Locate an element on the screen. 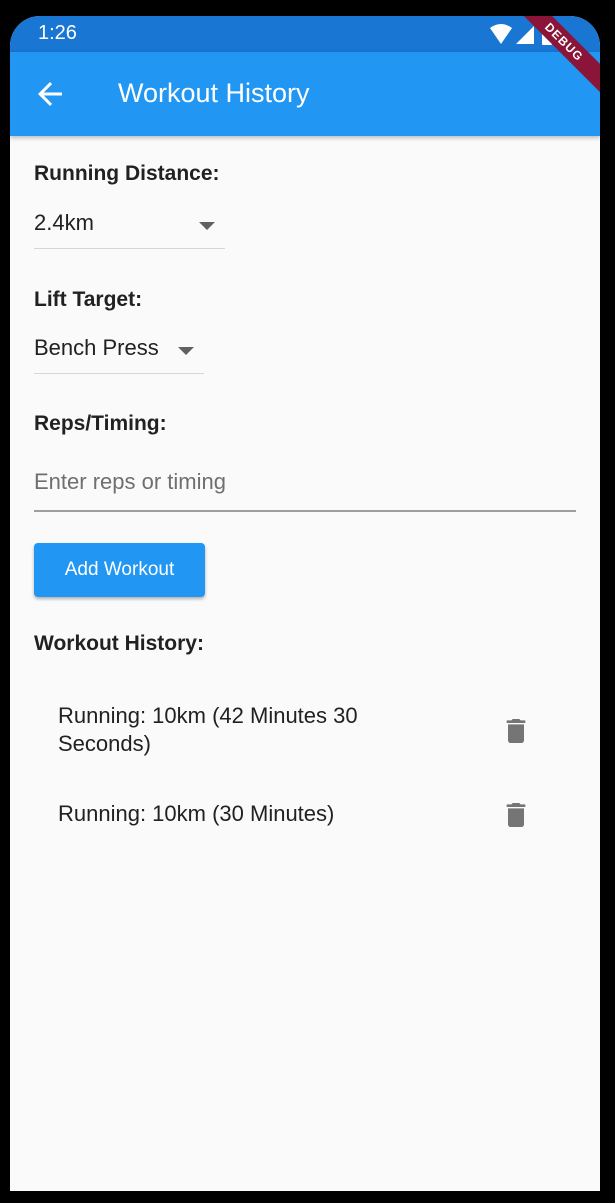  running-distance-dropdown: 2.4km is located at coordinates (129, 224).